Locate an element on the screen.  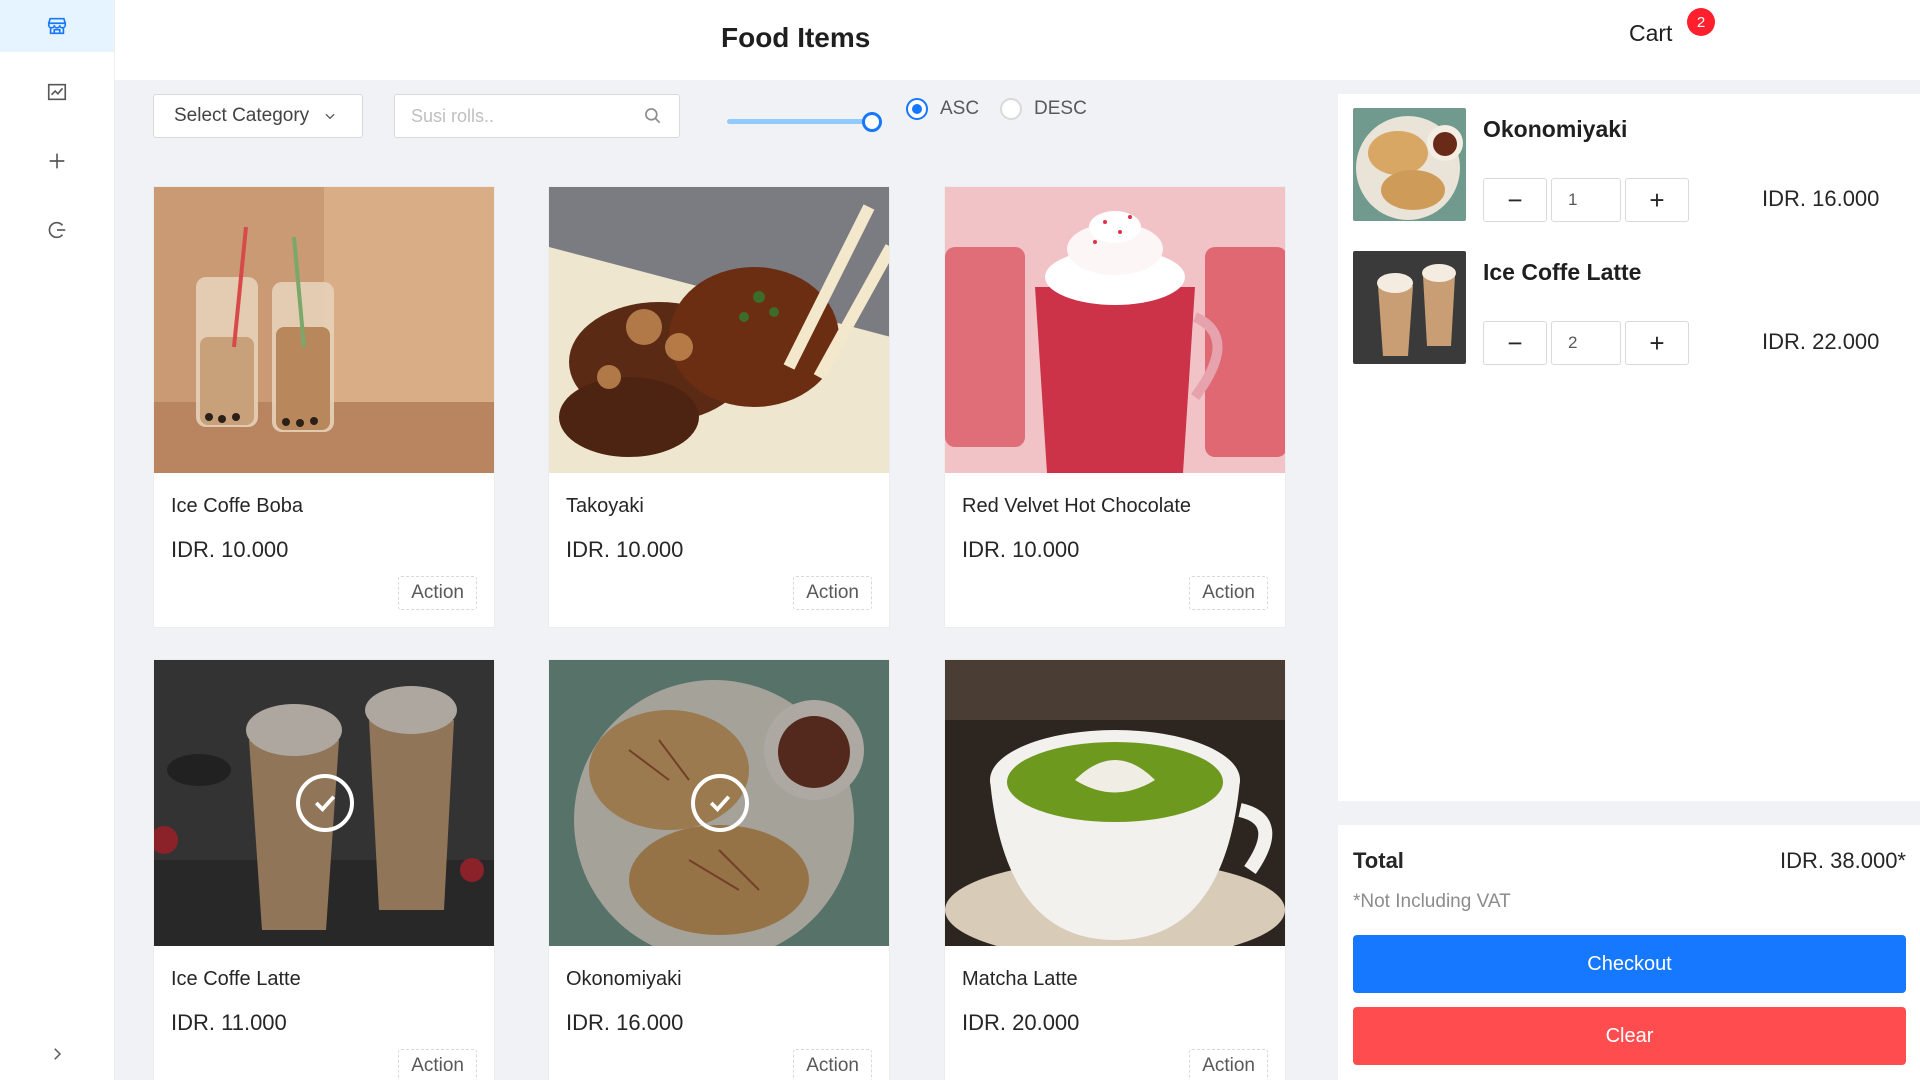
product-card-takoyaki: Takoyaki IDR. 10.000 Action is located at coordinates (719, 407).